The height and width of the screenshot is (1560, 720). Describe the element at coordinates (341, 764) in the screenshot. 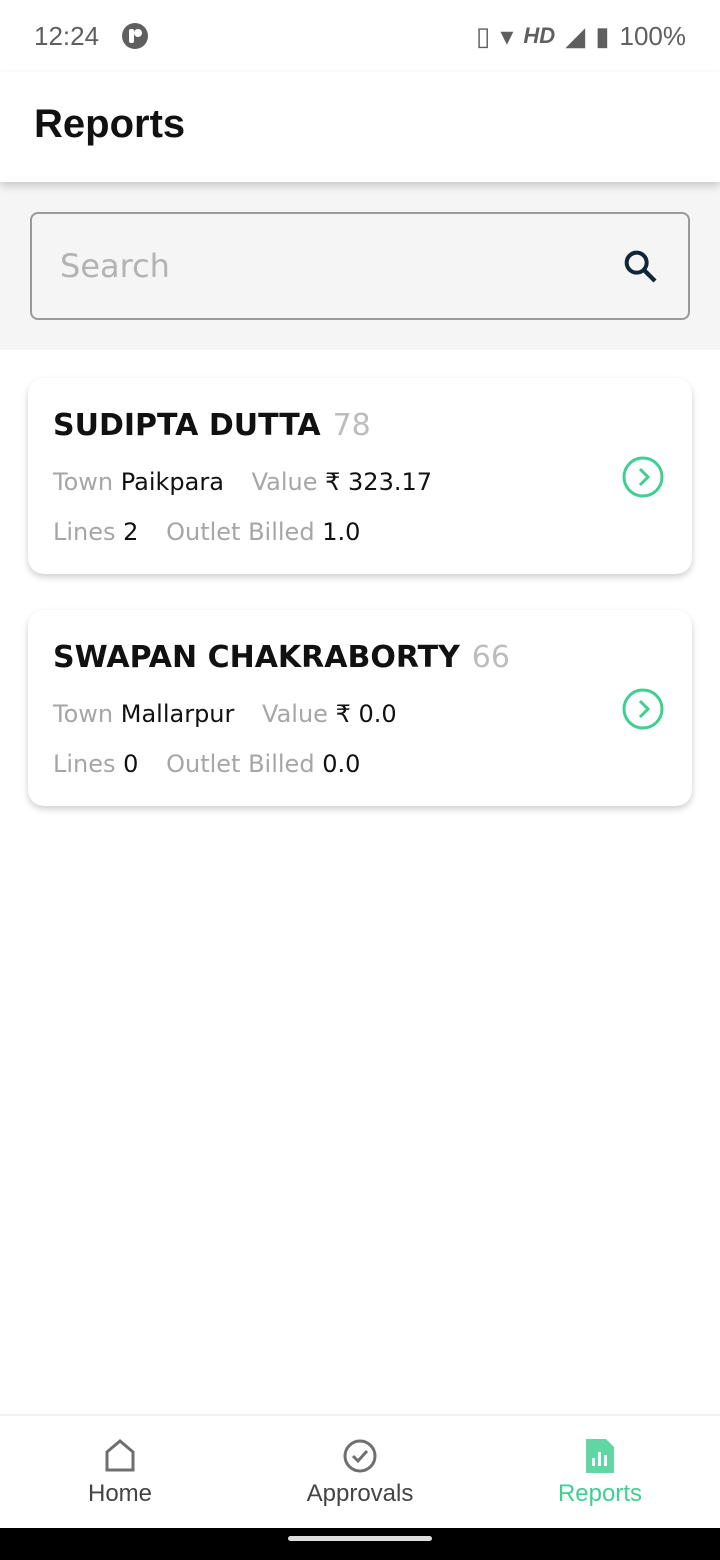

I see `outlet-billed-value: 0.0` at that location.